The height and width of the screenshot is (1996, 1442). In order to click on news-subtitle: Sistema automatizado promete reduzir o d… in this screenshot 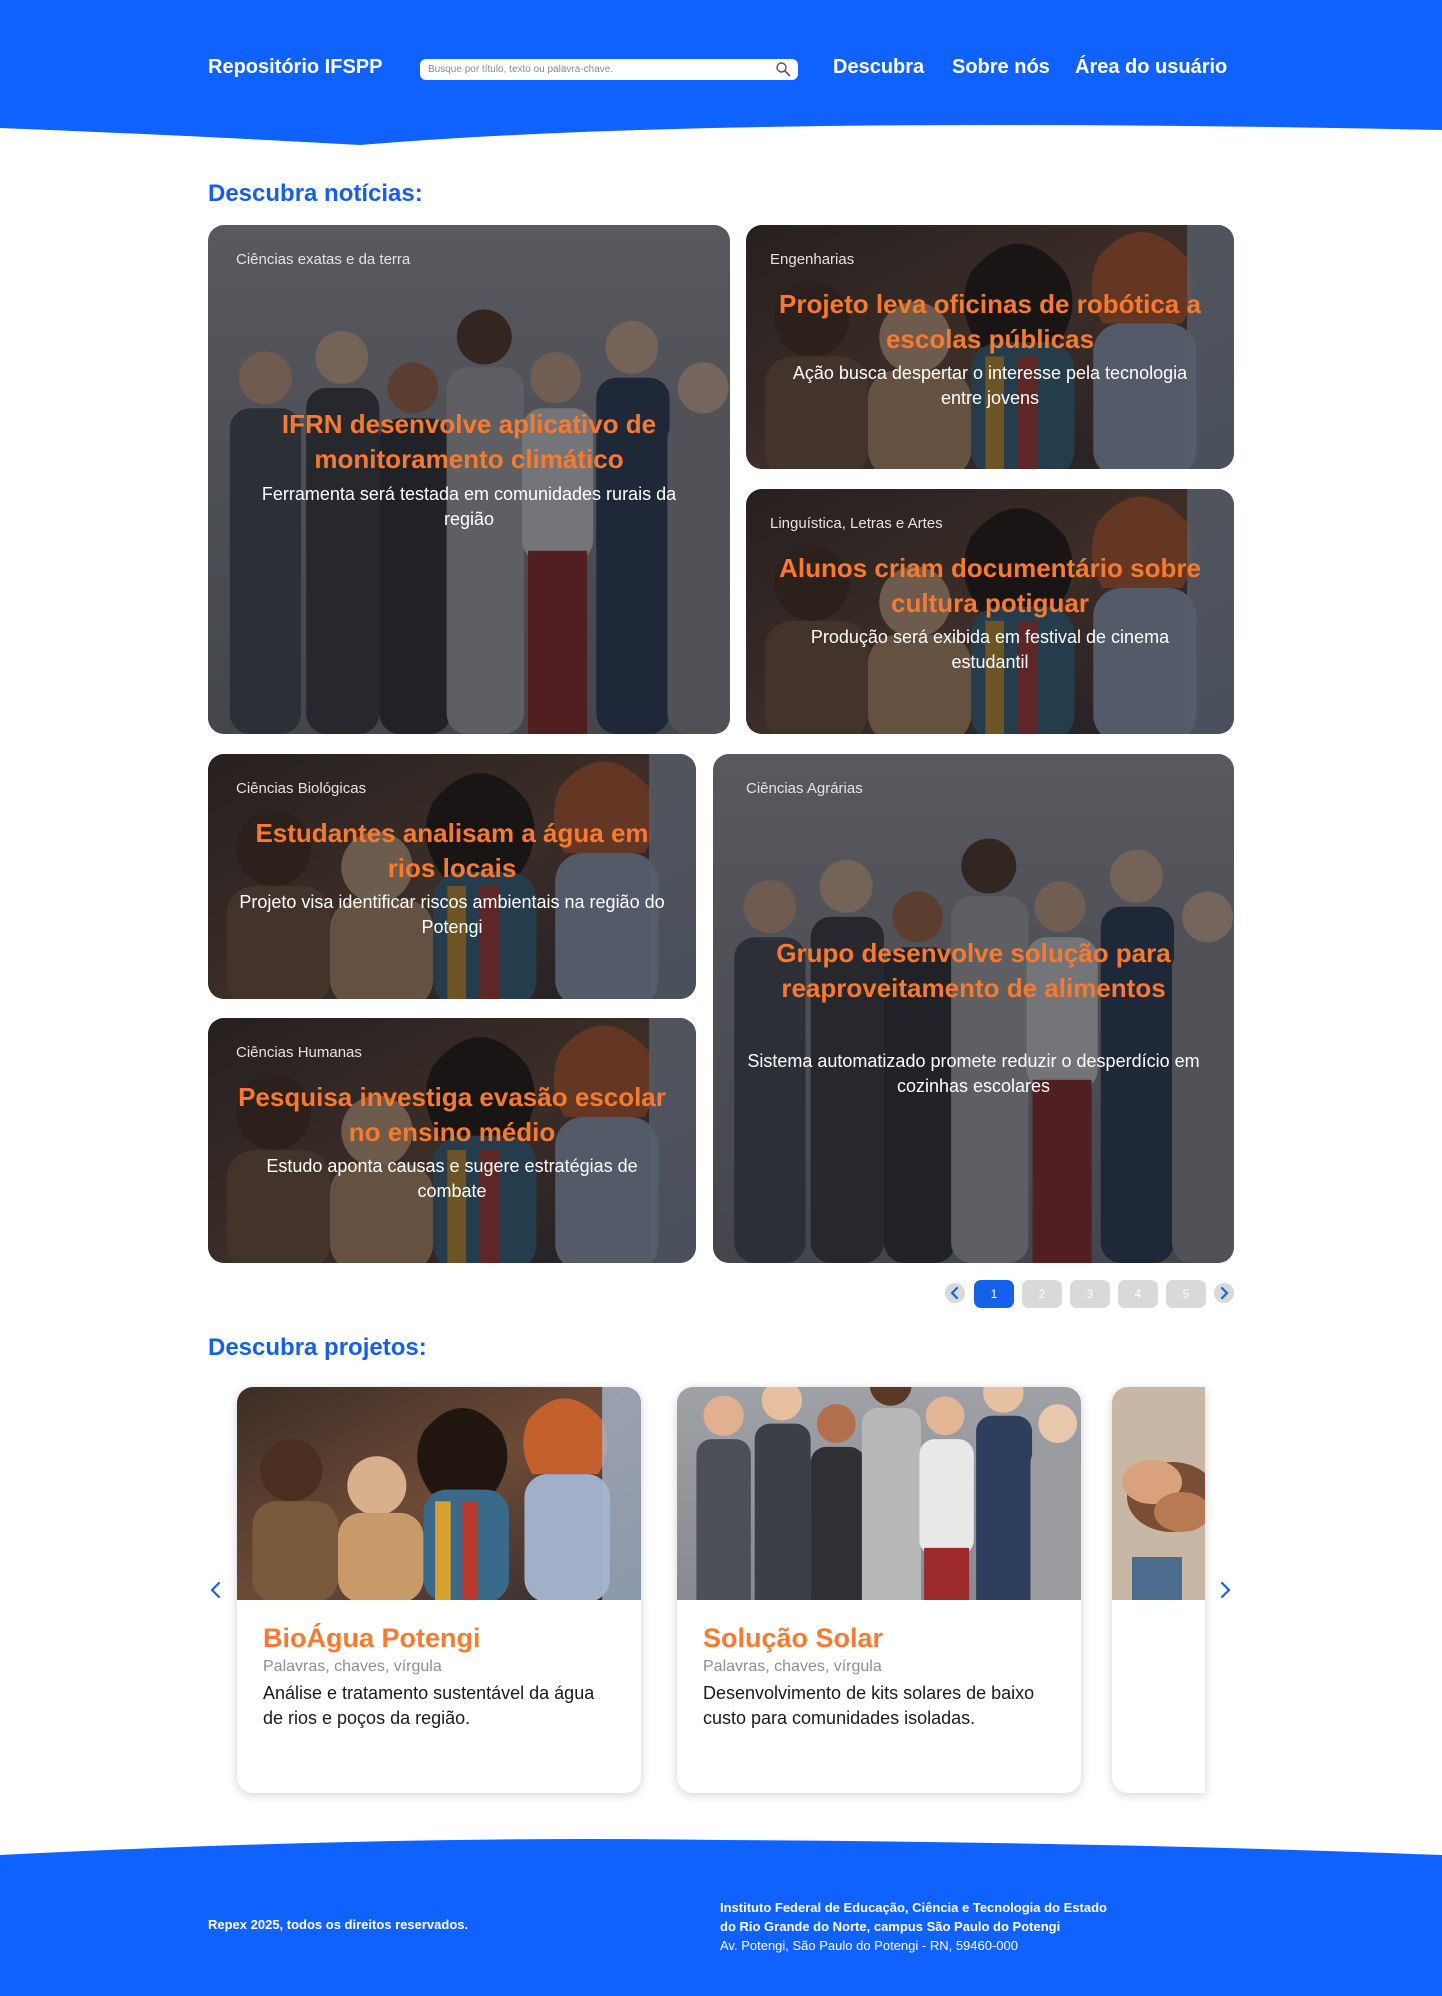, I will do `click(973, 1073)`.